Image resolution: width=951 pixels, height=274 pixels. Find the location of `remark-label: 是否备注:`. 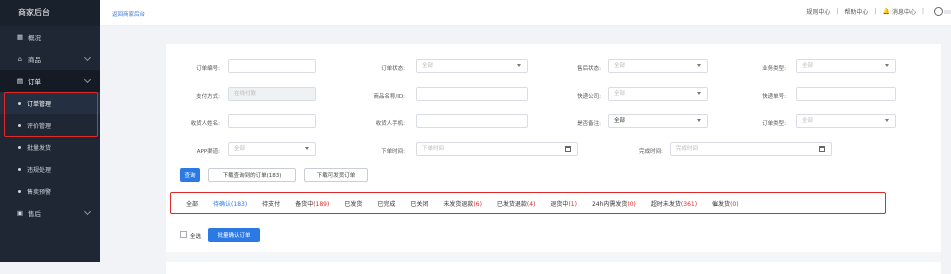

remark-label: 是否备注: is located at coordinates (589, 124).